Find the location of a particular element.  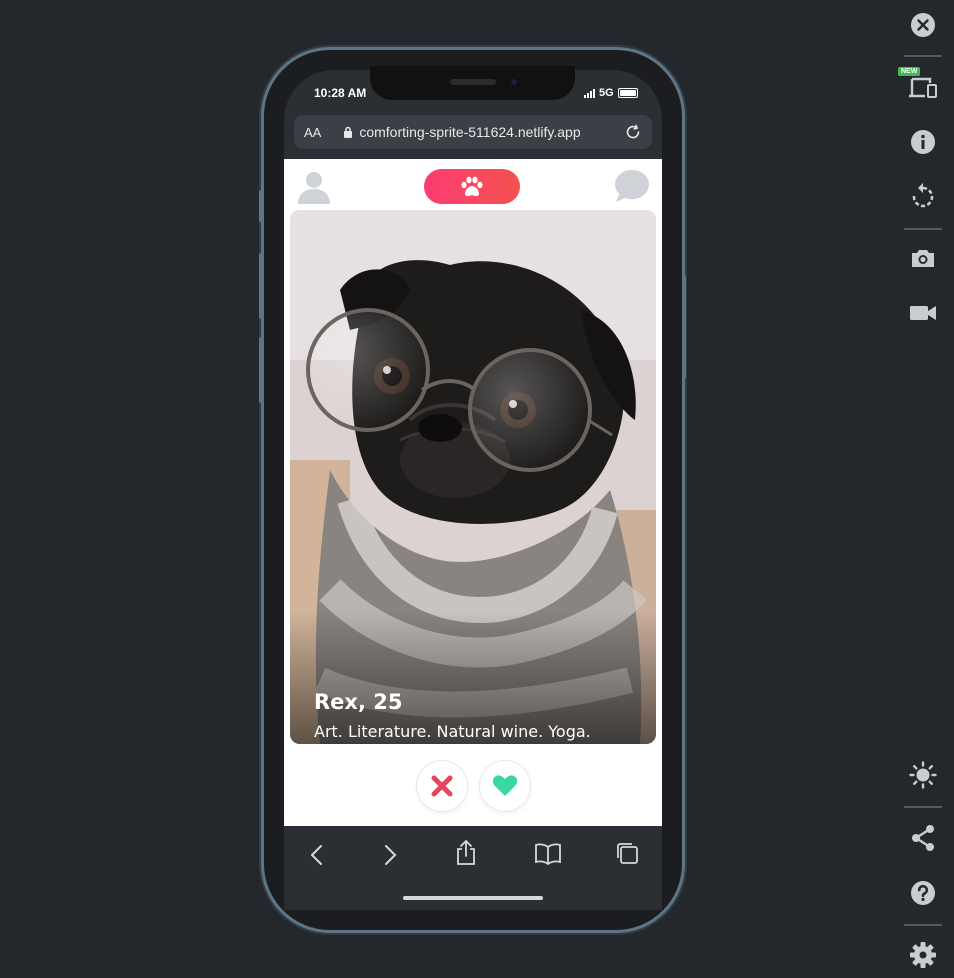

record-video-button is located at coordinates (923, 313).